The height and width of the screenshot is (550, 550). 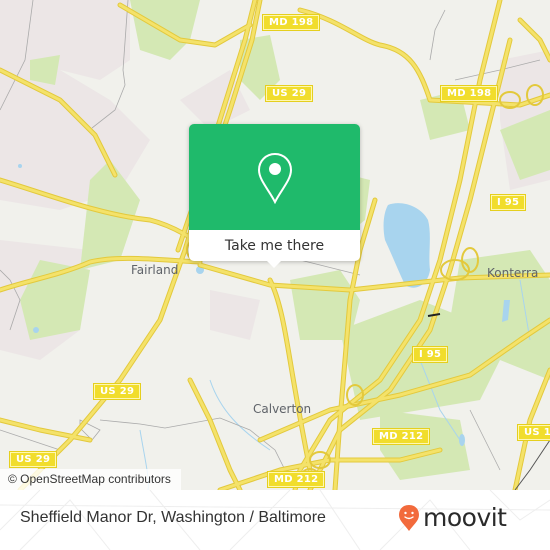 I want to click on place-label-konterra: Konterra, so click(x=513, y=273).